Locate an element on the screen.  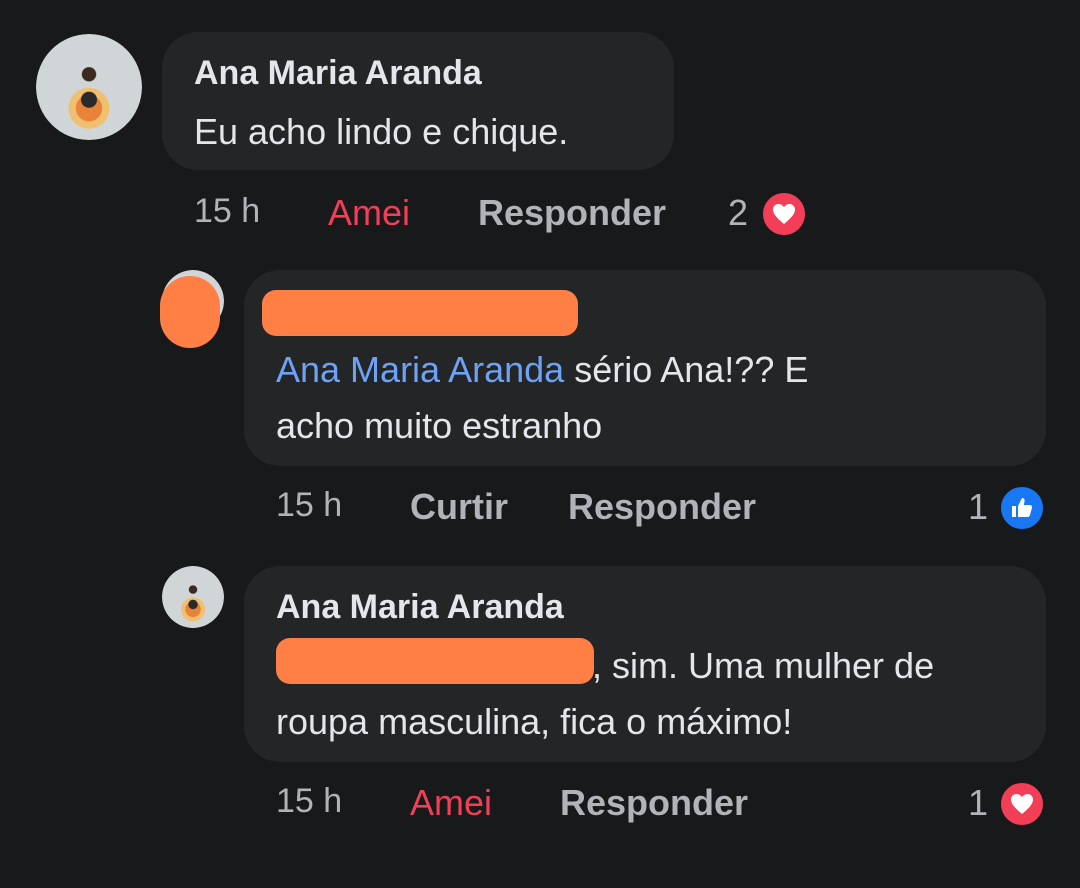
redacted-mention is located at coordinates (435, 661).